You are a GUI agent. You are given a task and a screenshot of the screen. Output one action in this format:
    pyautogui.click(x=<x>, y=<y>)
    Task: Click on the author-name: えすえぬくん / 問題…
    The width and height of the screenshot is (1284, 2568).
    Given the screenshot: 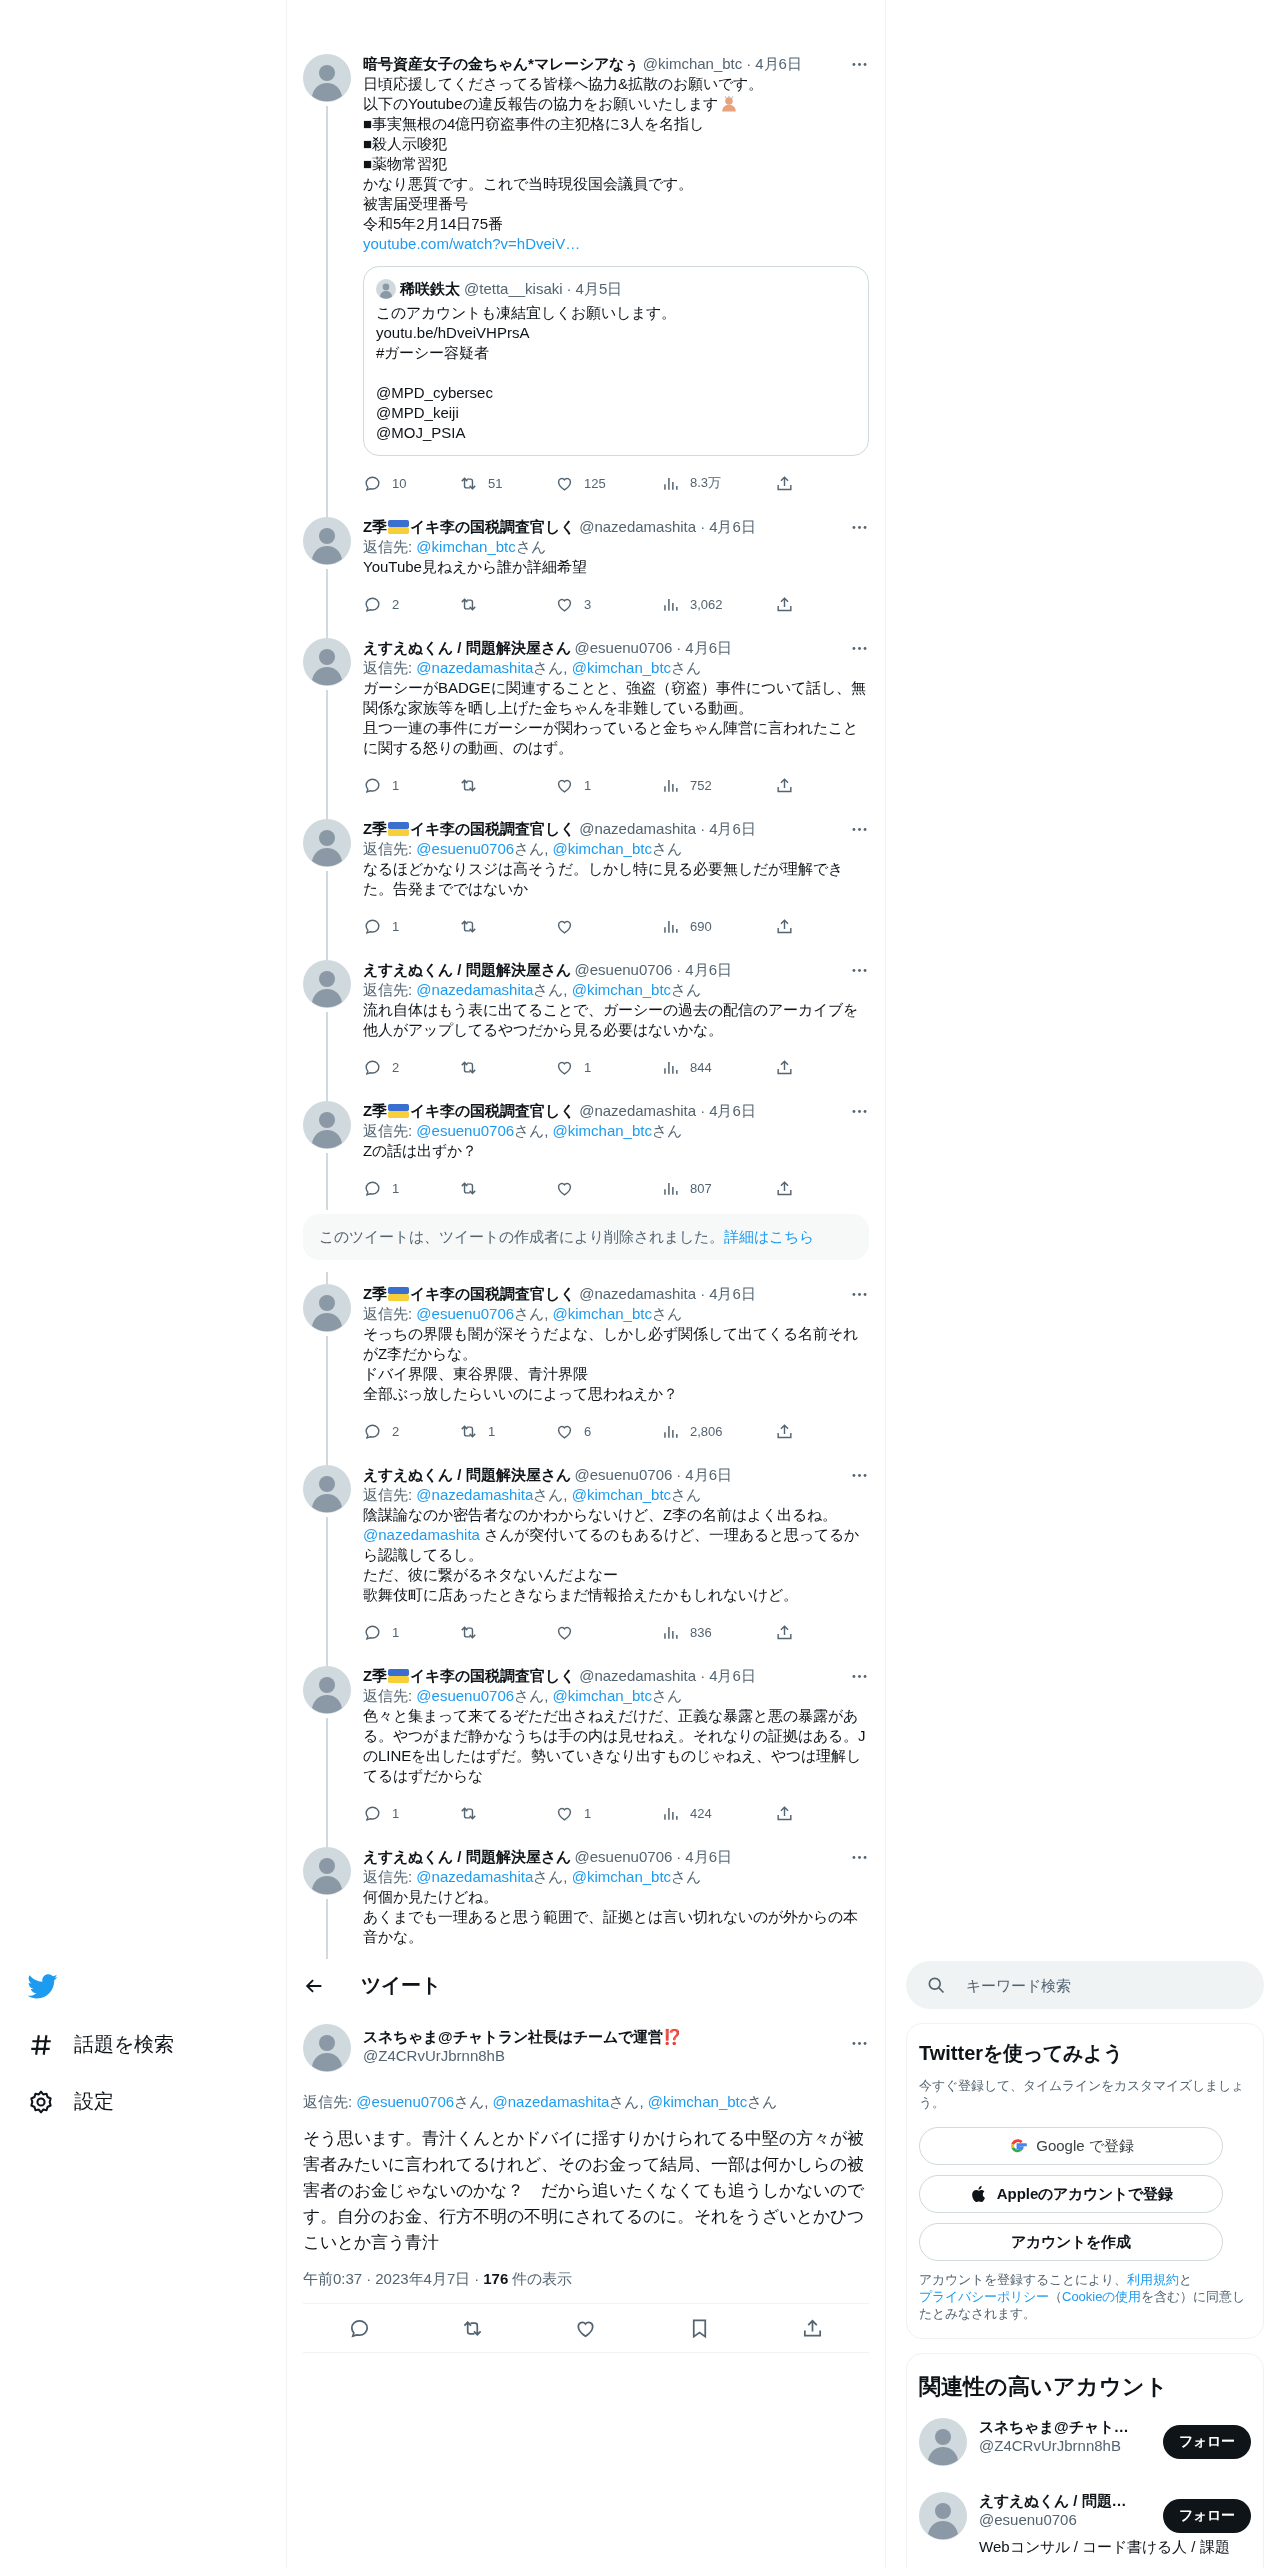 What is the action you would take?
    pyautogui.click(x=1071, y=2501)
    